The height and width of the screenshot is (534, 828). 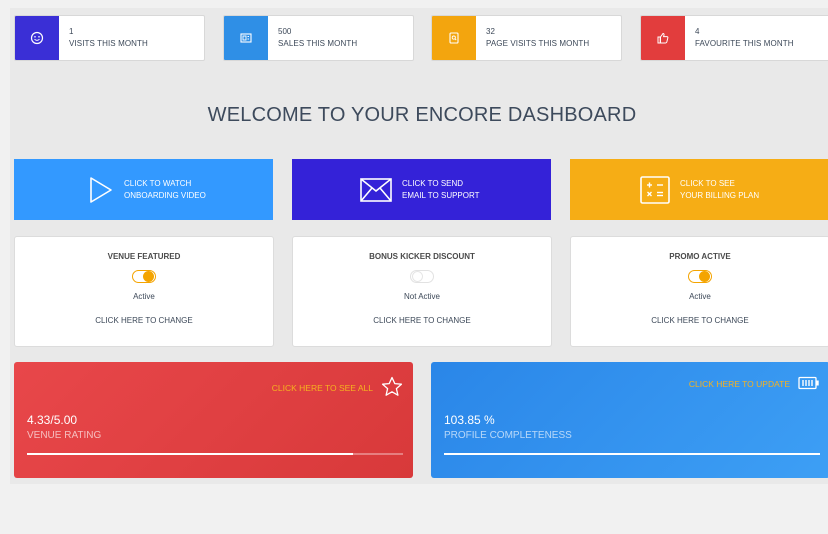 I want to click on action-label-line1: CLICK TO WATCH, so click(x=158, y=183).